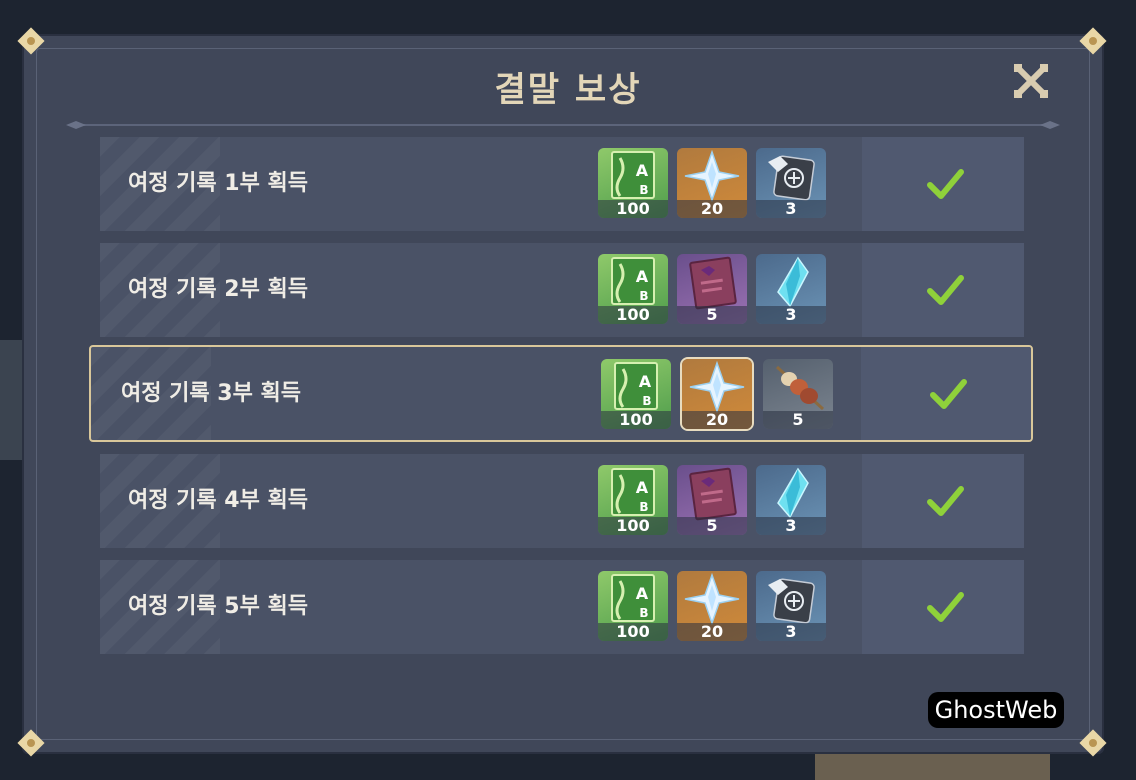 This screenshot has width=1136, height=780. Describe the element at coordinates (798, 387) in the screenshot. I see `meat-skewer-icon` at that location.